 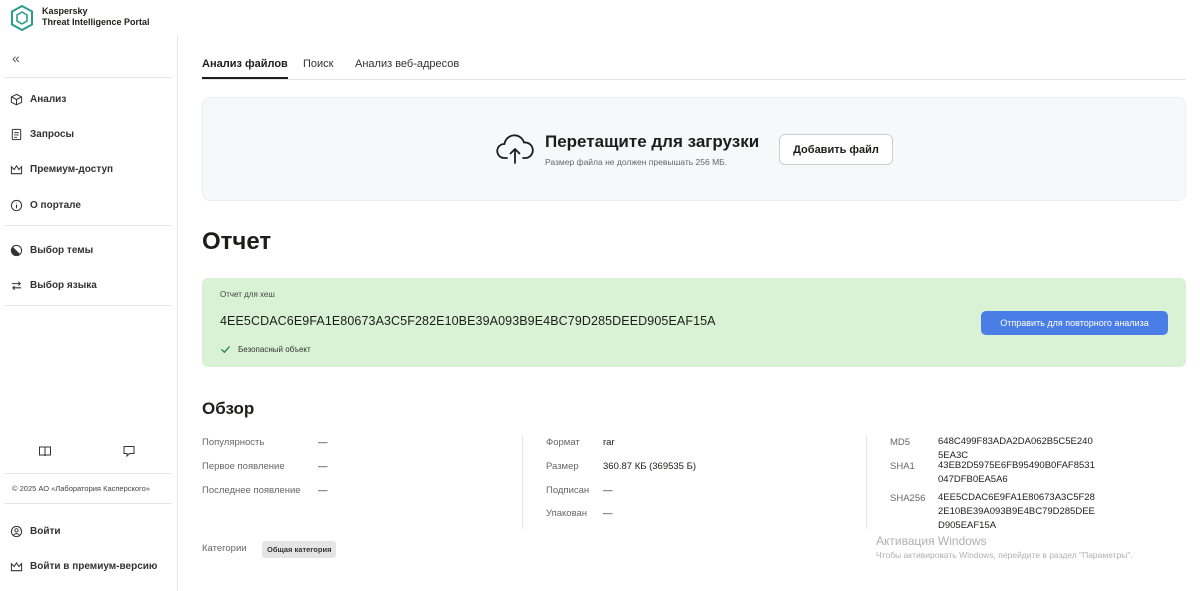 What do you see at coordinates (62, 250) in the screenshot?
I see `sidebar-item-label: Выбор темы` at bounding box center [62, 250].